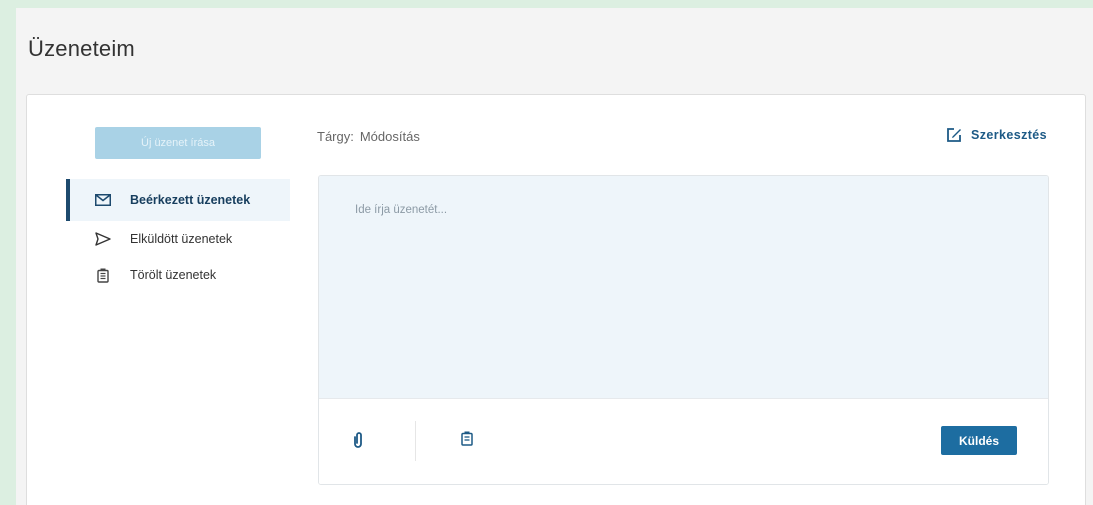  What do you see at coordinates (103, 239) in the screenshot?
I see `send-icon` at bounding box center [103, 239].